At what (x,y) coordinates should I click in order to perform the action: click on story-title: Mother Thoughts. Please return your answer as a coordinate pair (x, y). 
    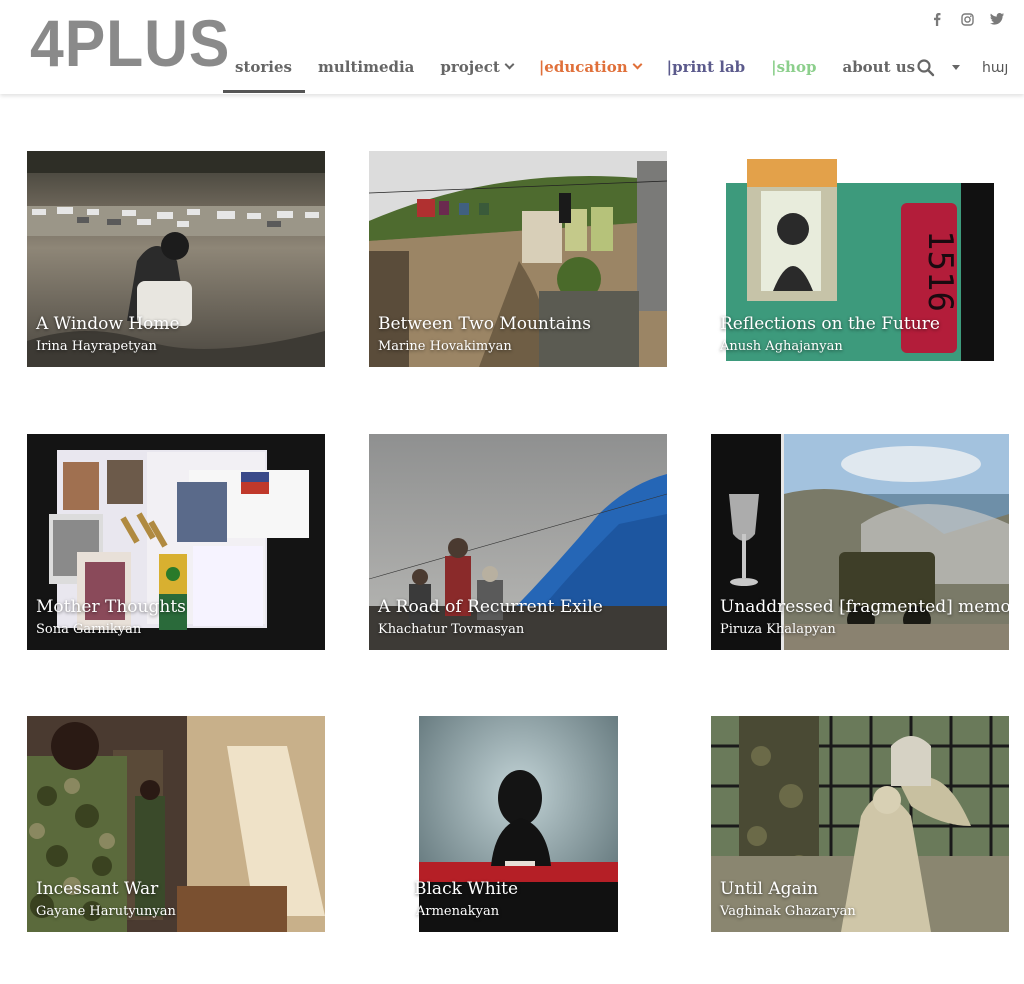
    Looking at the image, I should click on (111, 607).